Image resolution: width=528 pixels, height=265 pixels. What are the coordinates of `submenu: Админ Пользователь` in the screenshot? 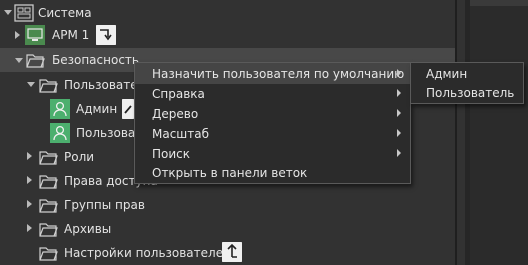 It's located at (467, 83).